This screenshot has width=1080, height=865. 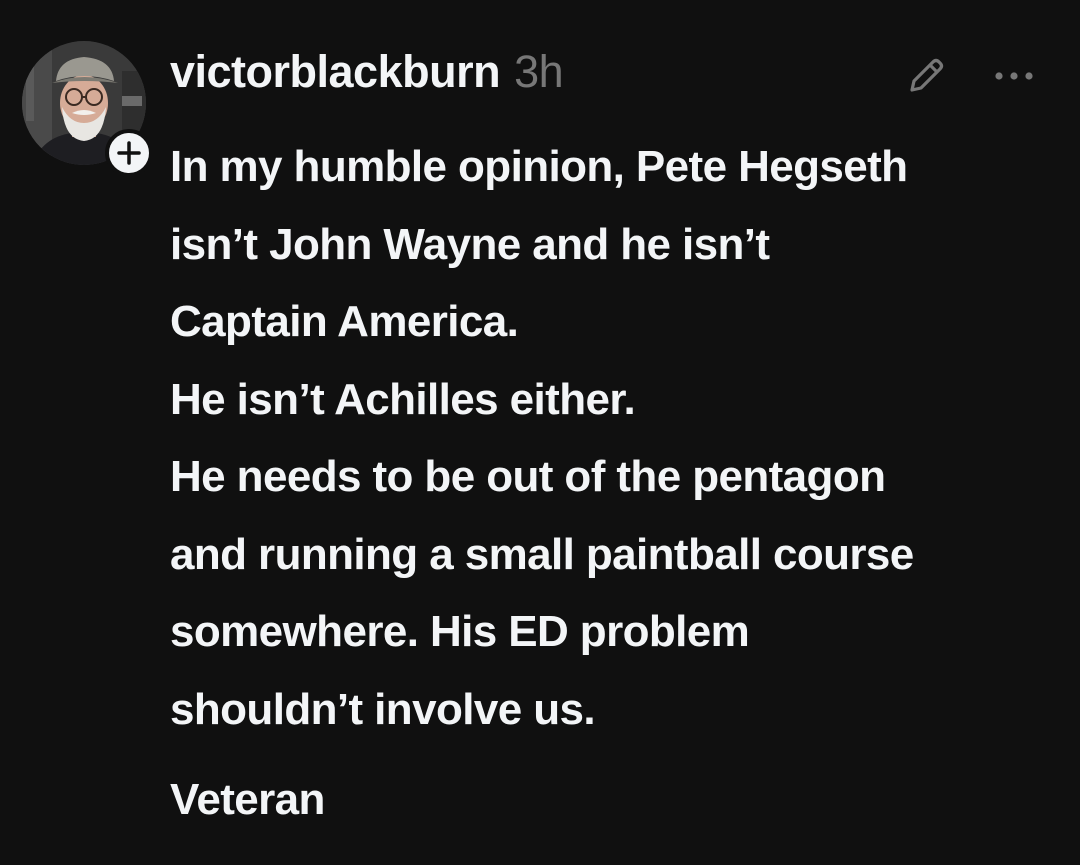 I want to click on follow-button, so click(x=129, y=153).